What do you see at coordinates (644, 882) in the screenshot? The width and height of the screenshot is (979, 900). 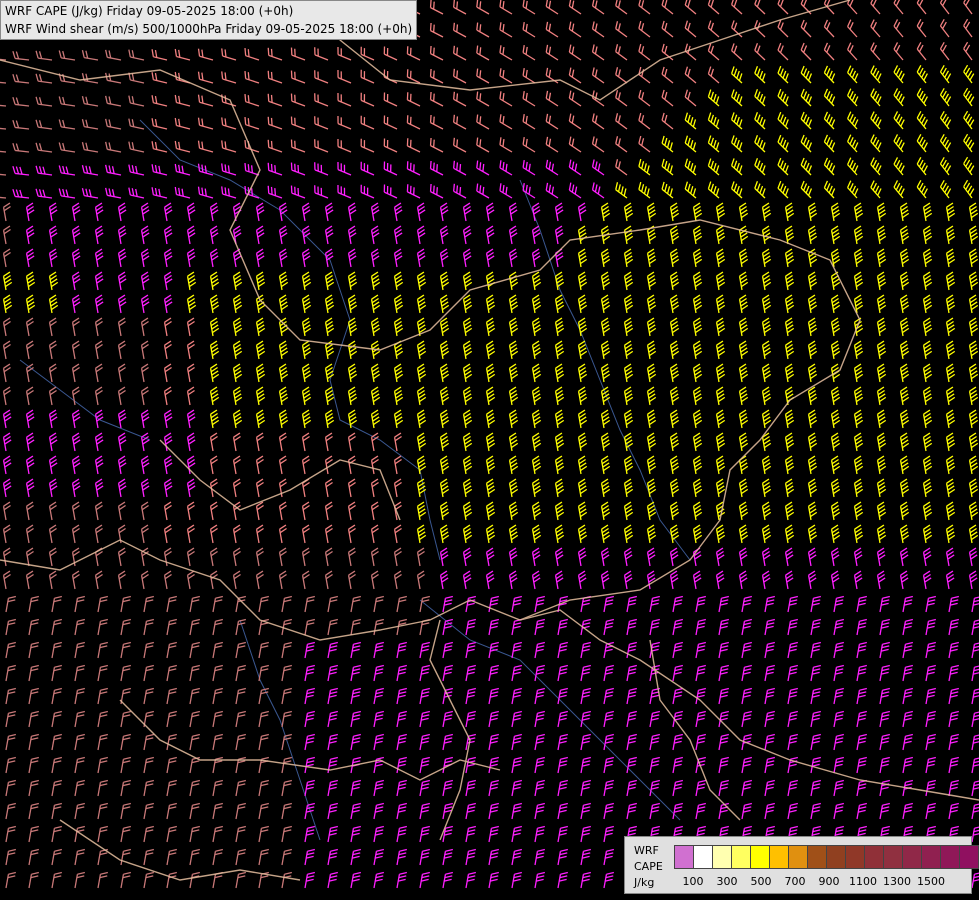 I see `legend-label-unit: J/kg` at bounding box center [644, 882].